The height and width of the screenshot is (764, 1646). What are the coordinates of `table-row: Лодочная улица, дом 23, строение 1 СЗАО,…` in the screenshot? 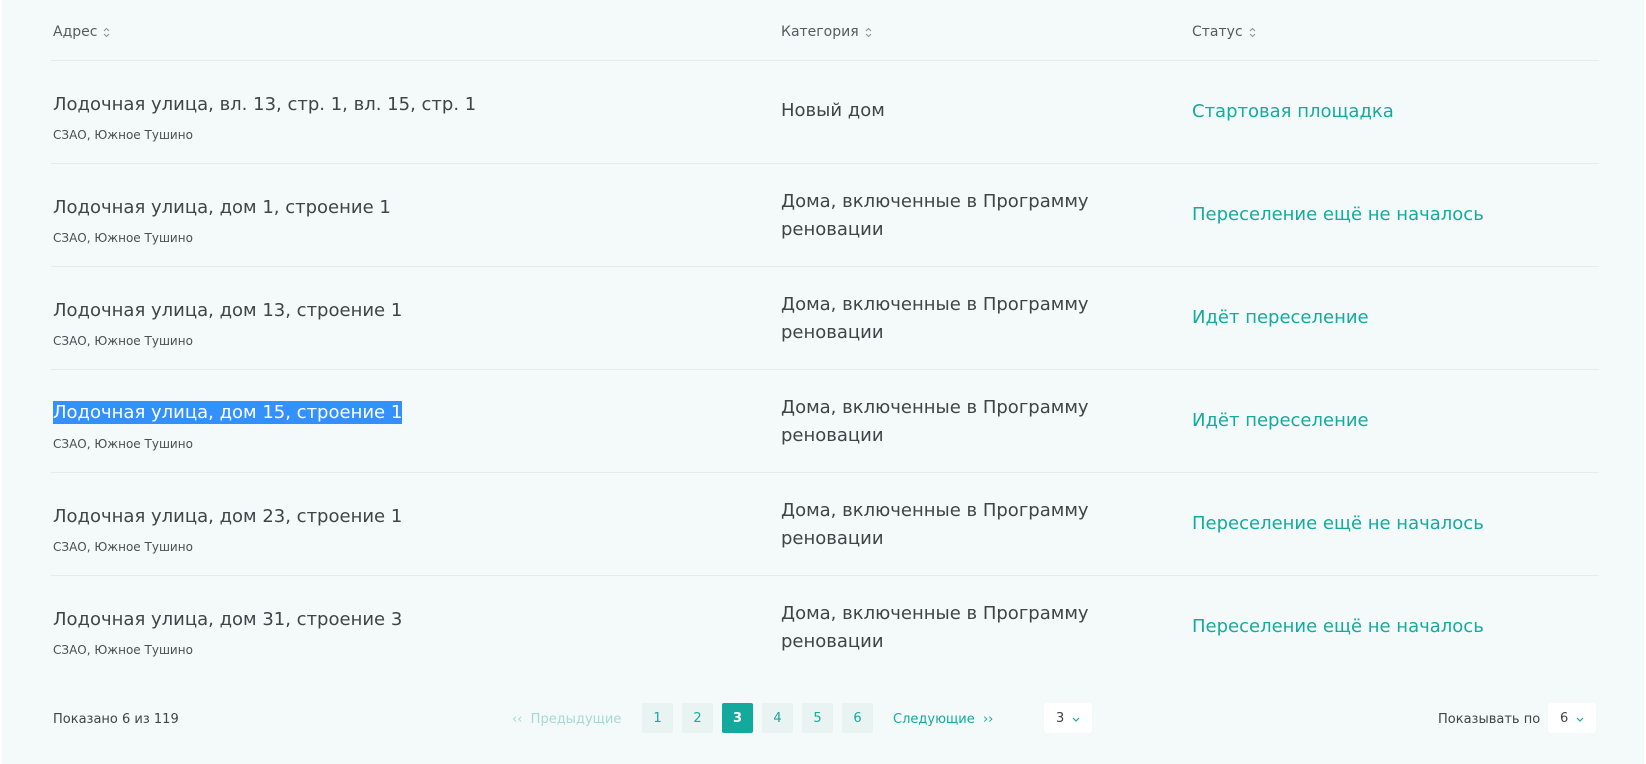 It's located at (823, 524).